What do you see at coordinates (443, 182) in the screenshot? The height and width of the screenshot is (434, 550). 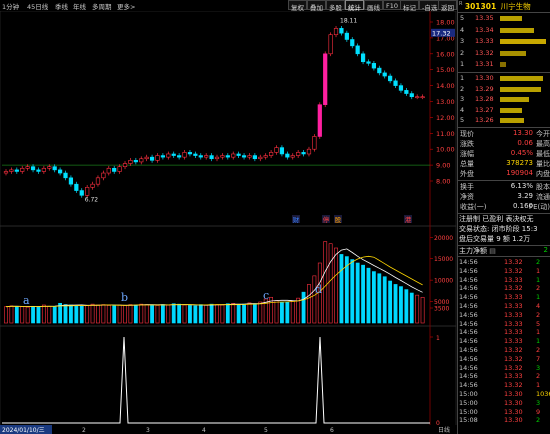 I see `price-tick-label: 8.00` at bounding box center [443, 182].